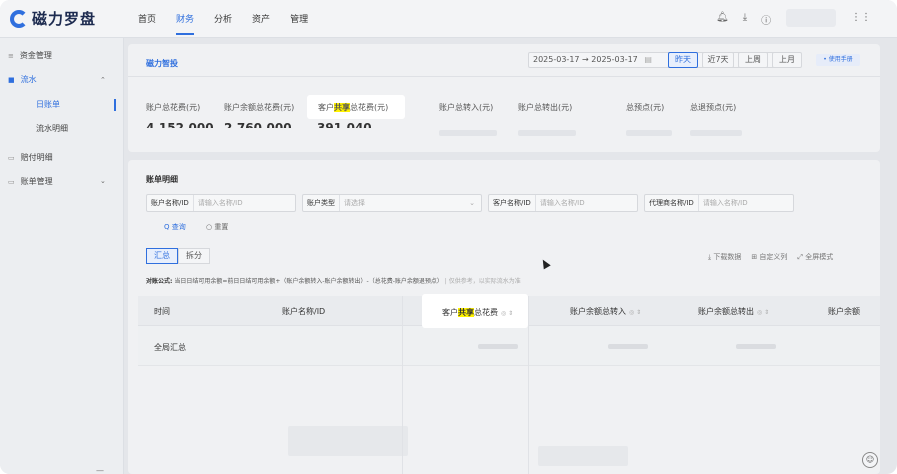 This screenshot has width=897, height=474. What do you see at coordinates (753, 60) in the screenshot?
I see `date-lastweek-button: 上周` at bounding box center [753, 60].